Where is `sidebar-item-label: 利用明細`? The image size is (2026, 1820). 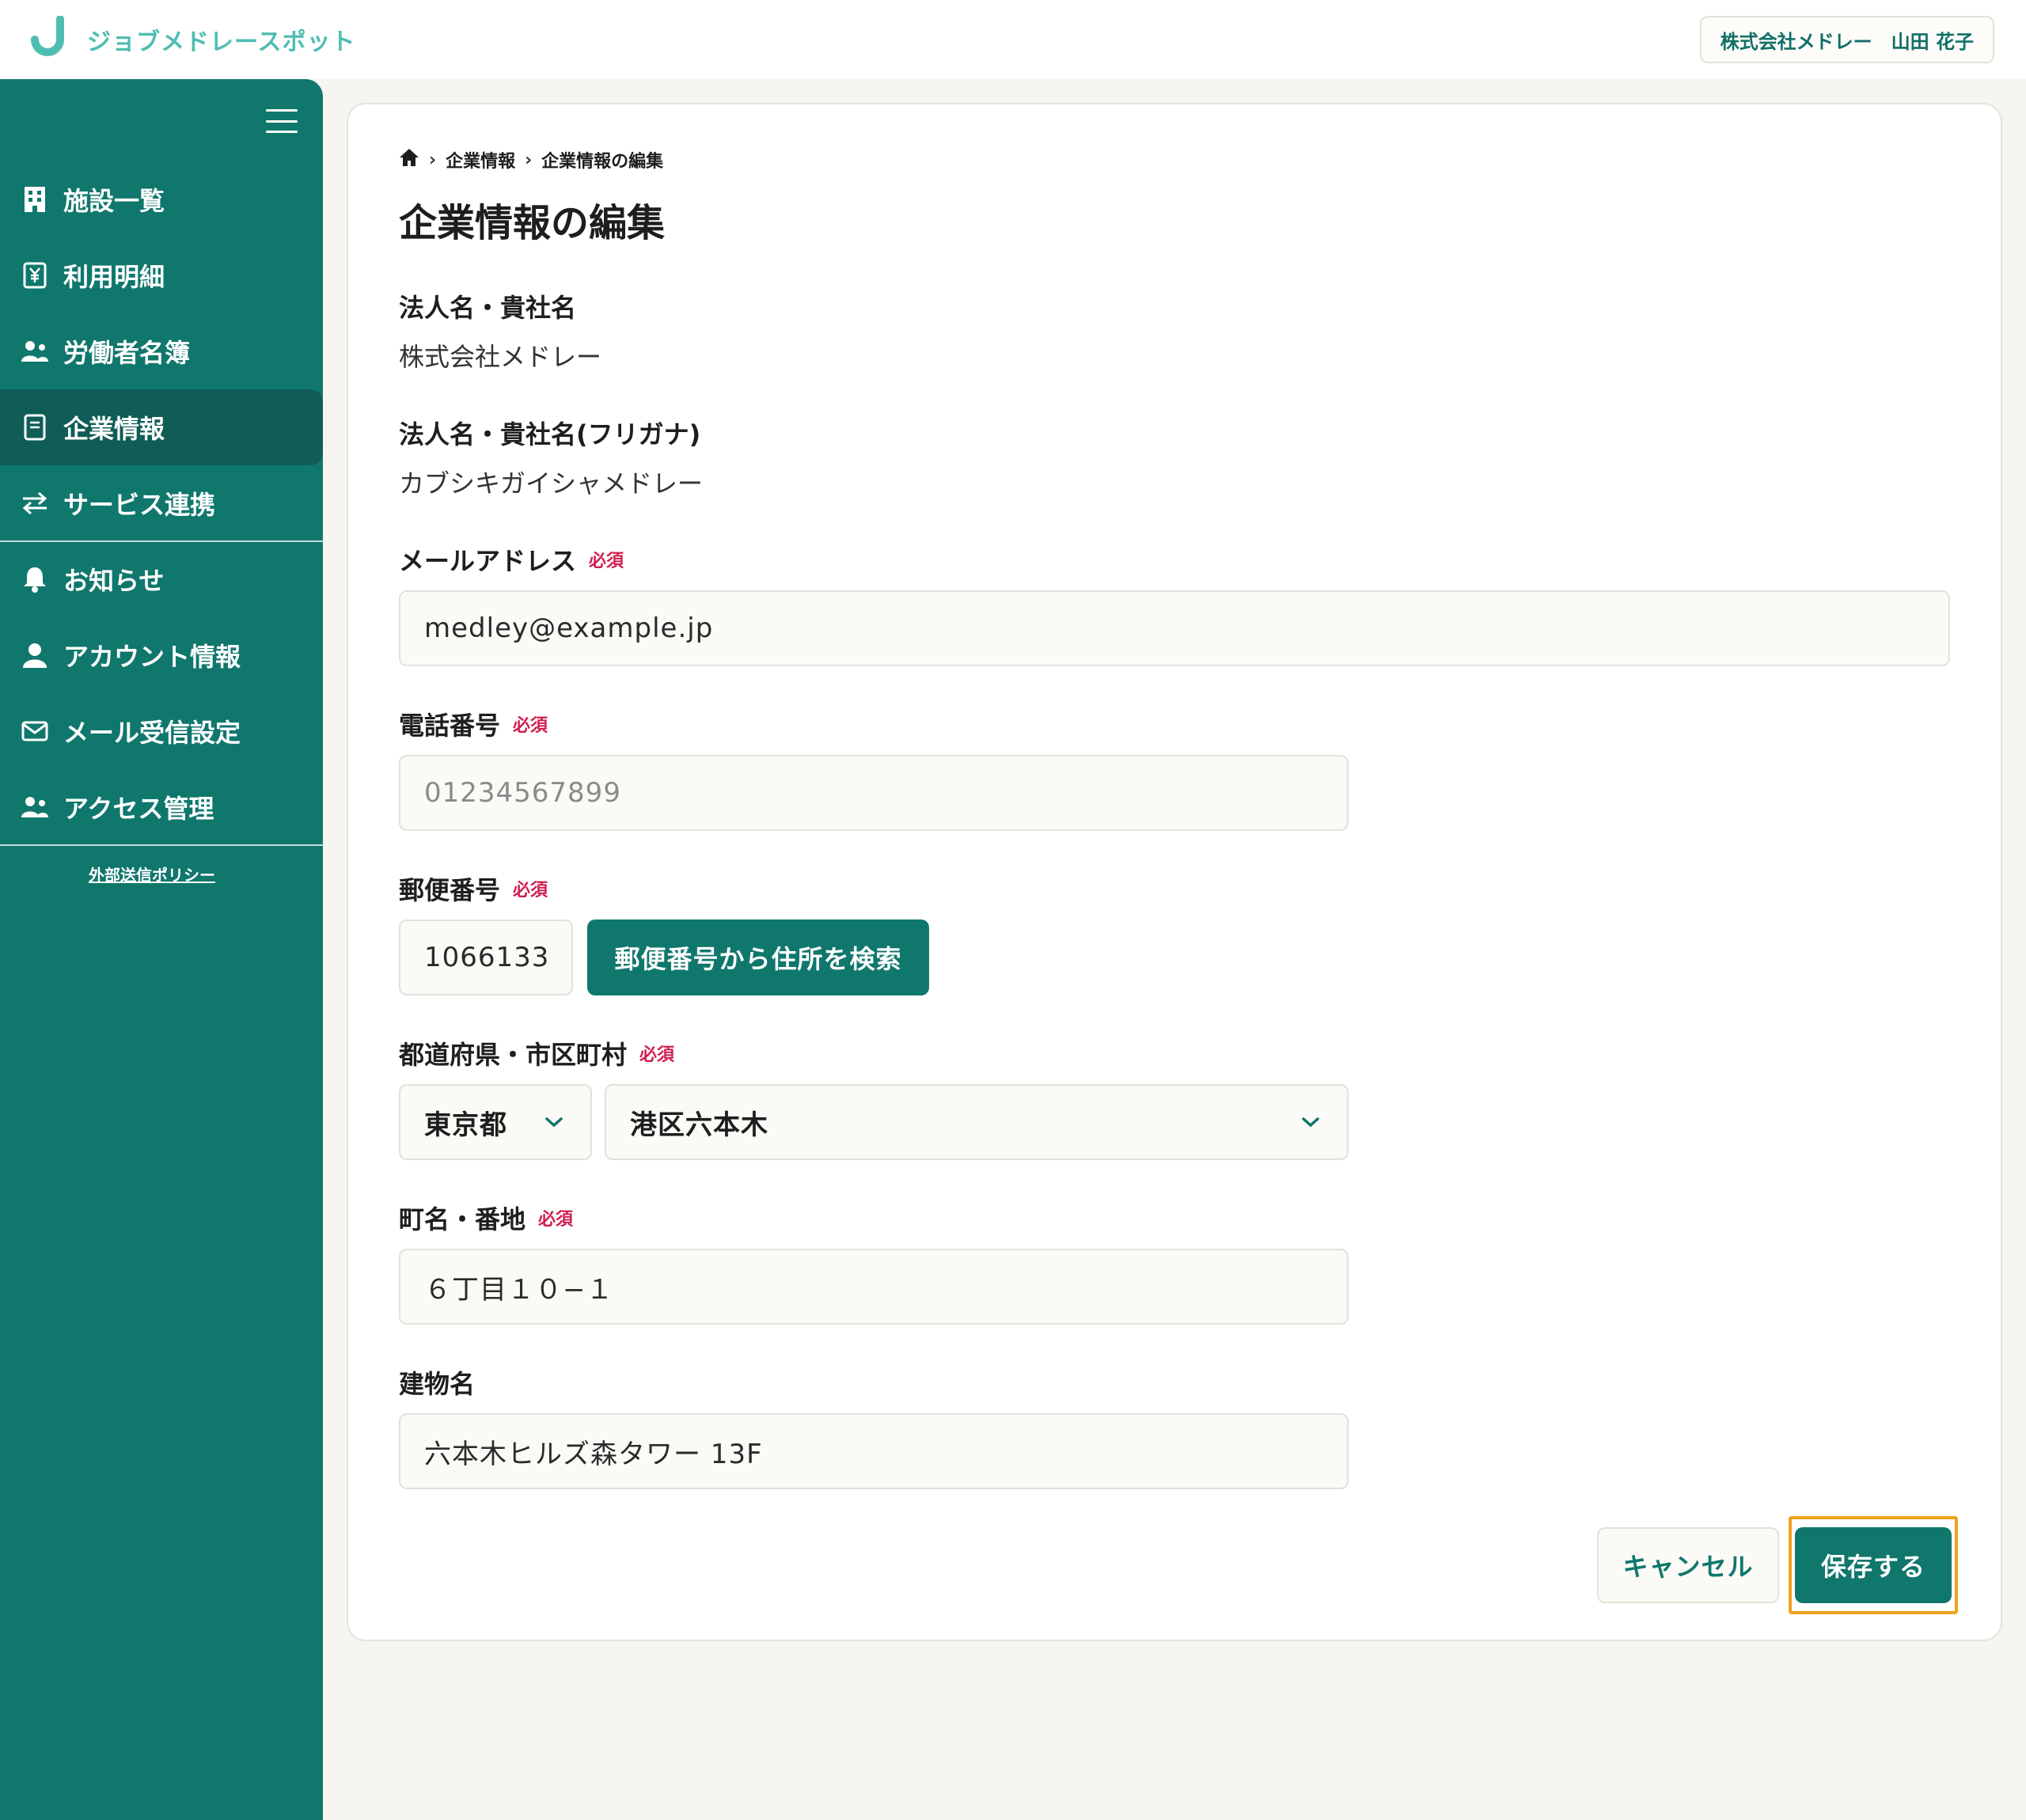
sidebar-item-label: 利用明細 is located at coordinates (114, 277).